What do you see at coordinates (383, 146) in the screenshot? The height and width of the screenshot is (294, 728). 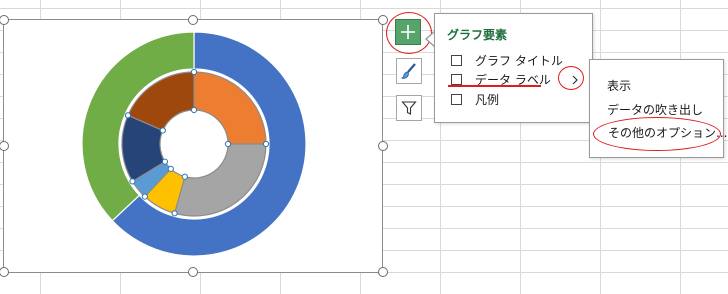 I see `resize-handle-middle-right` at bounding box center [383, 146].